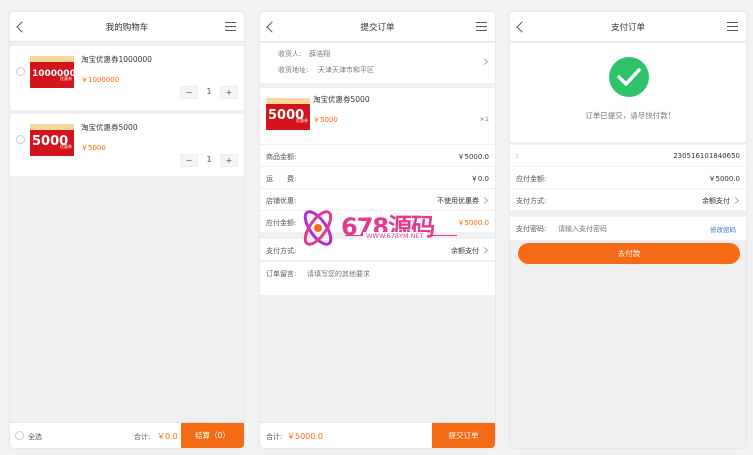 Image resolution: width=753 pixels, height=455 pixels. Describe the element at coordinates (517, 156) in the screenshot. I see `row-label: :` at that location.